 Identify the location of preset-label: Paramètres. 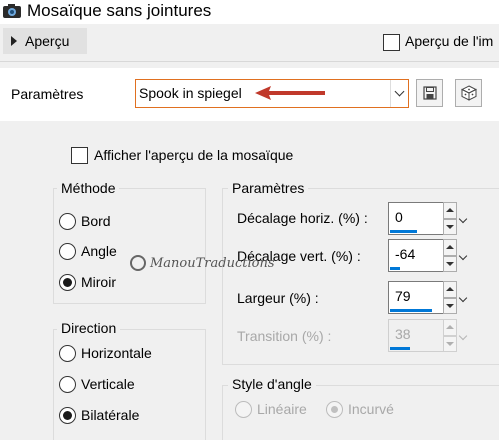
(47, 94).